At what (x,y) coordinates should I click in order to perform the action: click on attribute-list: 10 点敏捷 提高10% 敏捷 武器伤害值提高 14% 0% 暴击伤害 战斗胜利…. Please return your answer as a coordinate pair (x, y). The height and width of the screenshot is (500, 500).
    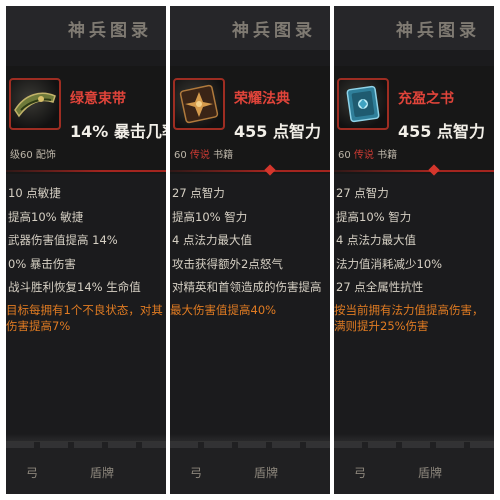
    Looking at the image, I should click on (86, 241).